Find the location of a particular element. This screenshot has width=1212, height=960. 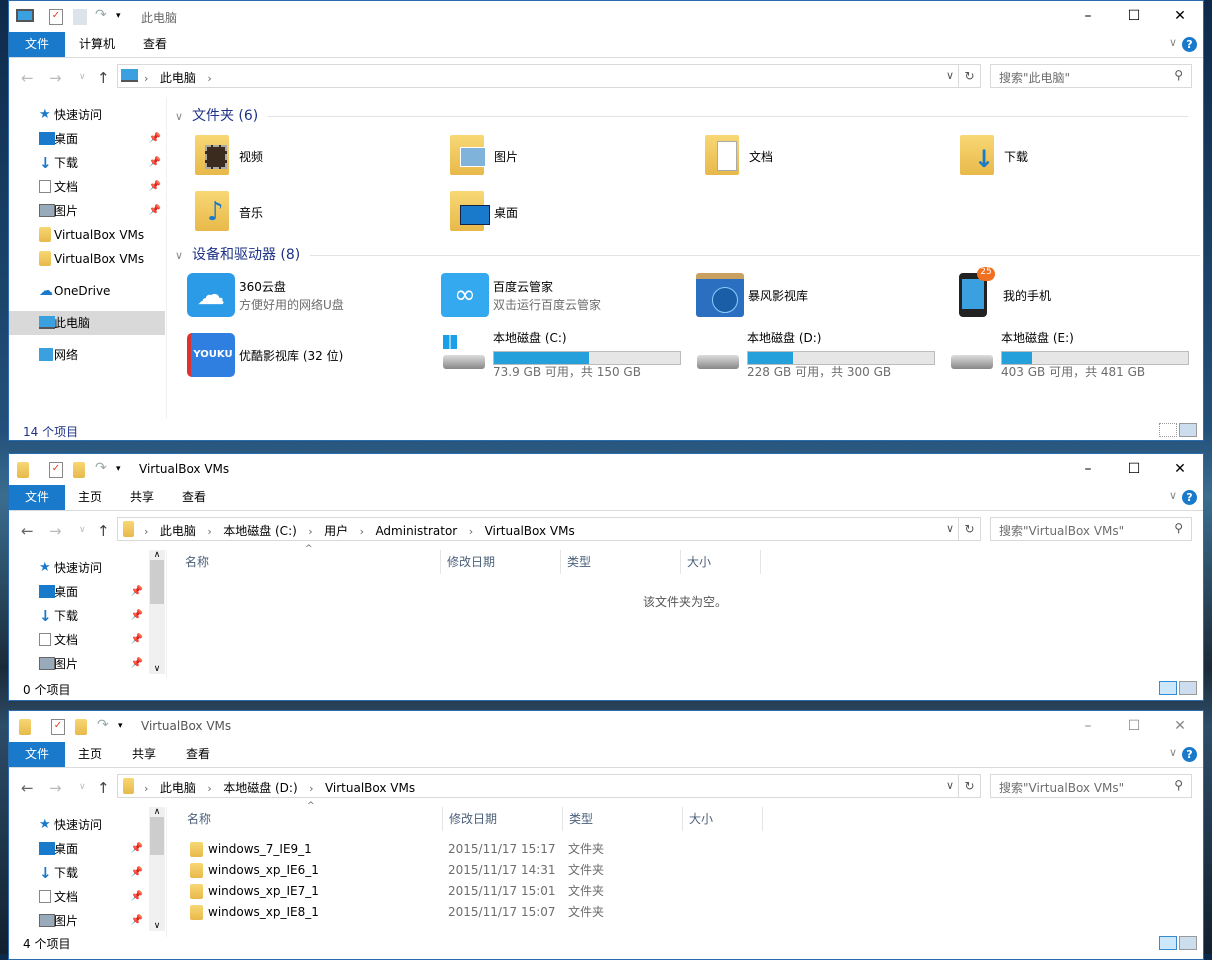

folder-desktop: 桌面 is located at coordinates (573, 212).